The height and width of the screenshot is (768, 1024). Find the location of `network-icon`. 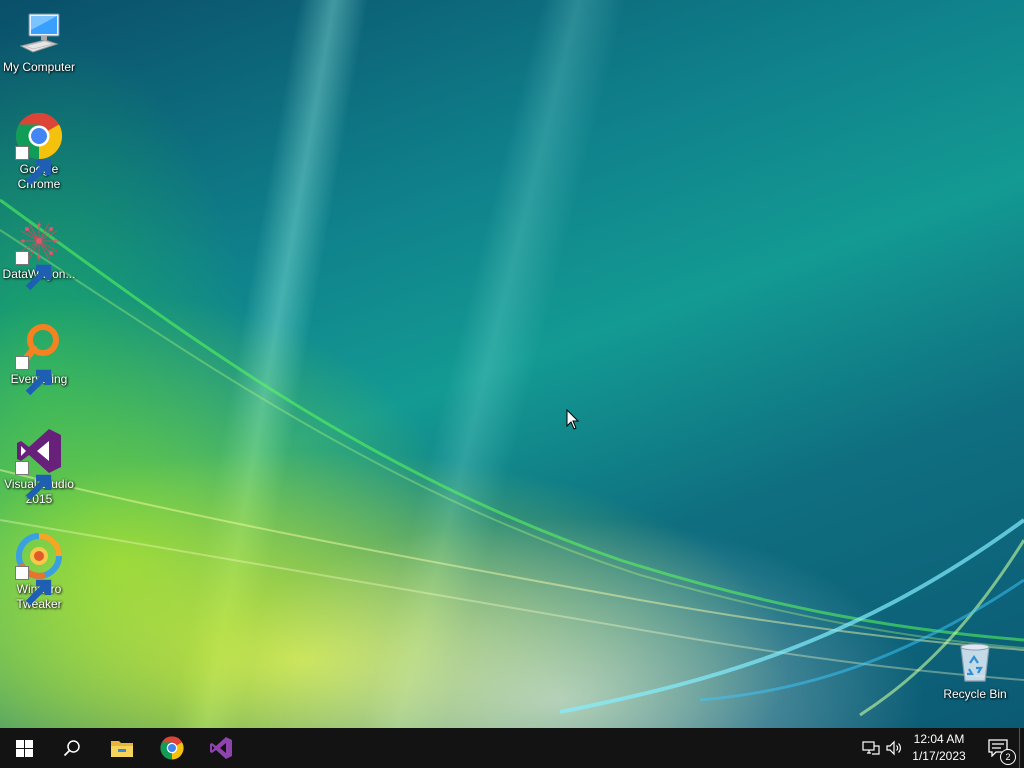

network-icon is located at coordinates (871, 748).